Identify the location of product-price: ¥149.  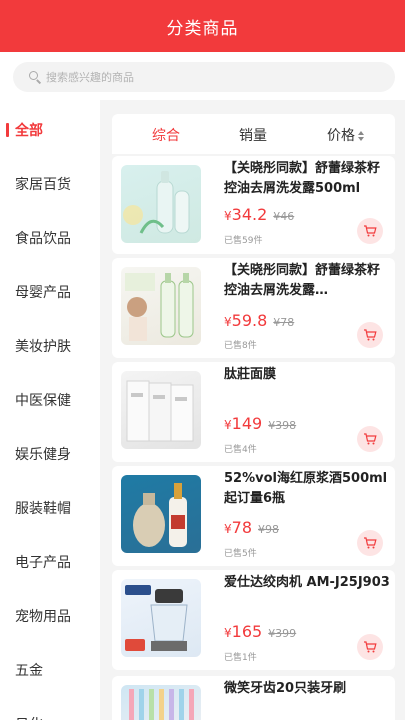
(243, 423).